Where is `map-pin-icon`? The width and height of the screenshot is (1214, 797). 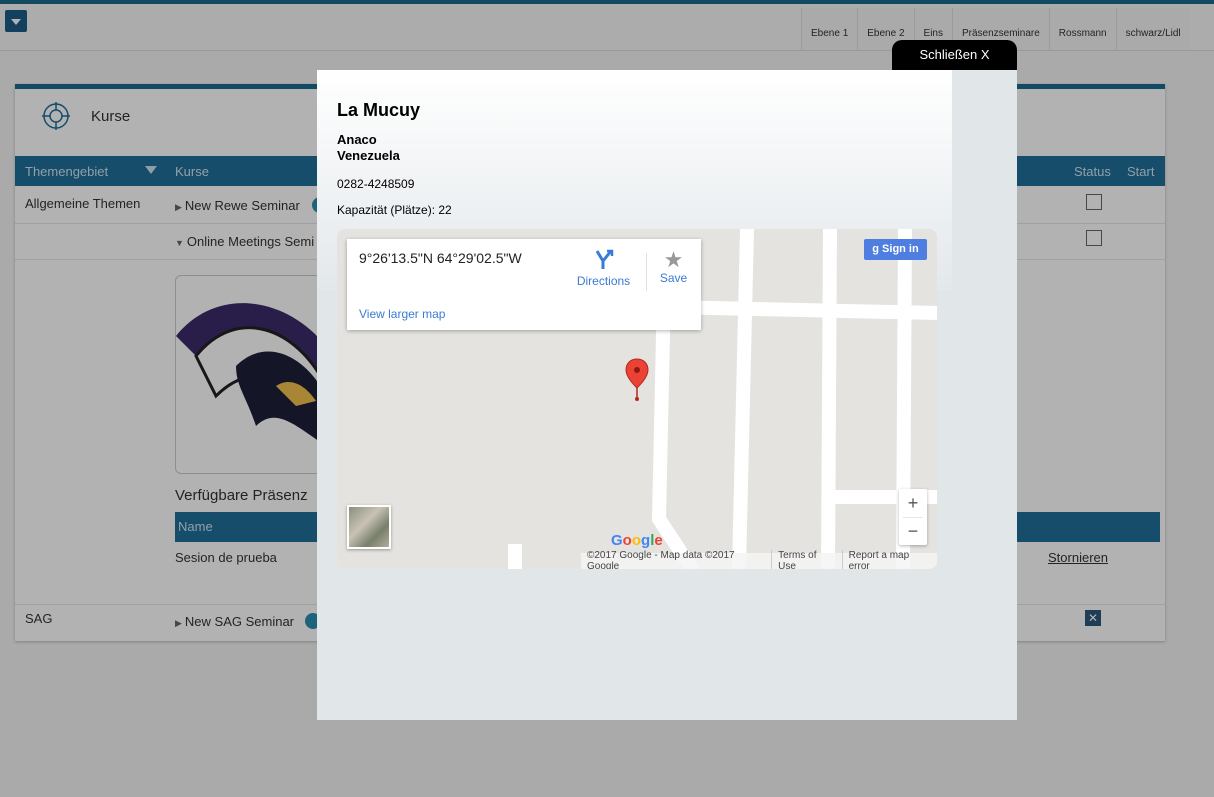 map-pin-icon is located at coordinates (637, 380).